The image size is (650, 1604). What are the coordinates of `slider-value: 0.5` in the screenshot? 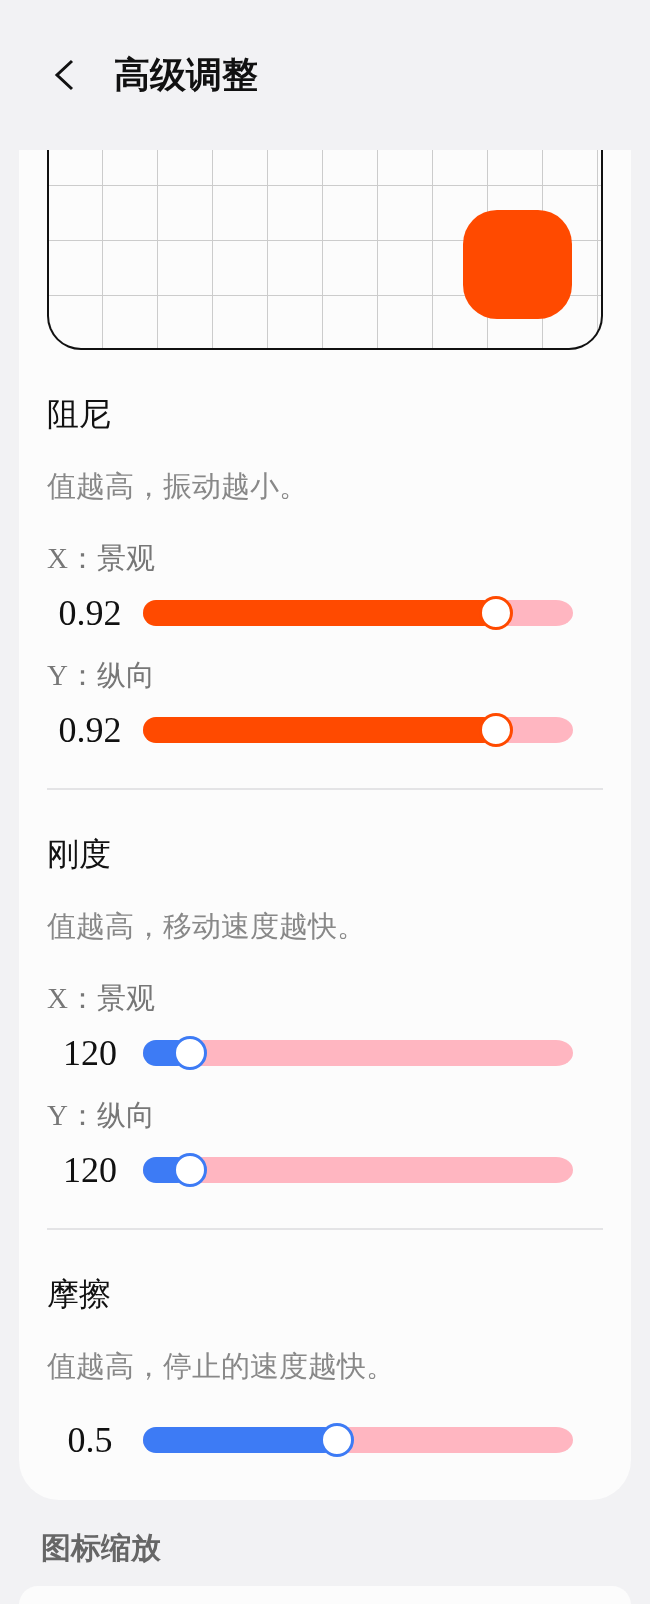 It's located at (90, 1440).